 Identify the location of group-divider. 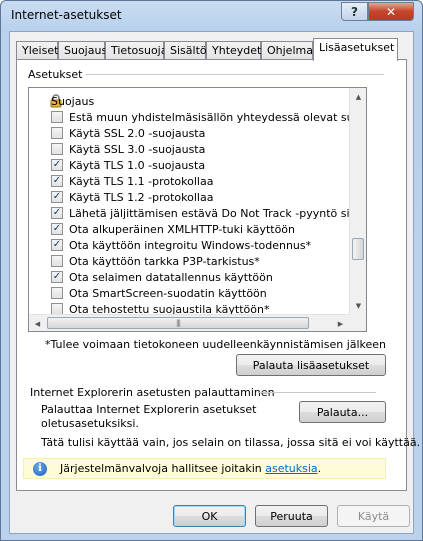
(227, 74).